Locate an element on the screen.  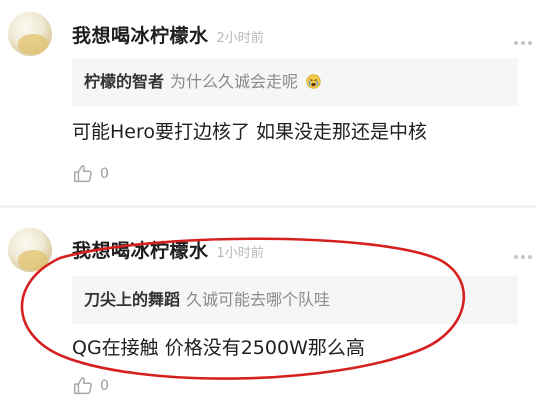
comment-header: 我想喝冰柠檬水 2小时前 is located at coordinates (168, 34).